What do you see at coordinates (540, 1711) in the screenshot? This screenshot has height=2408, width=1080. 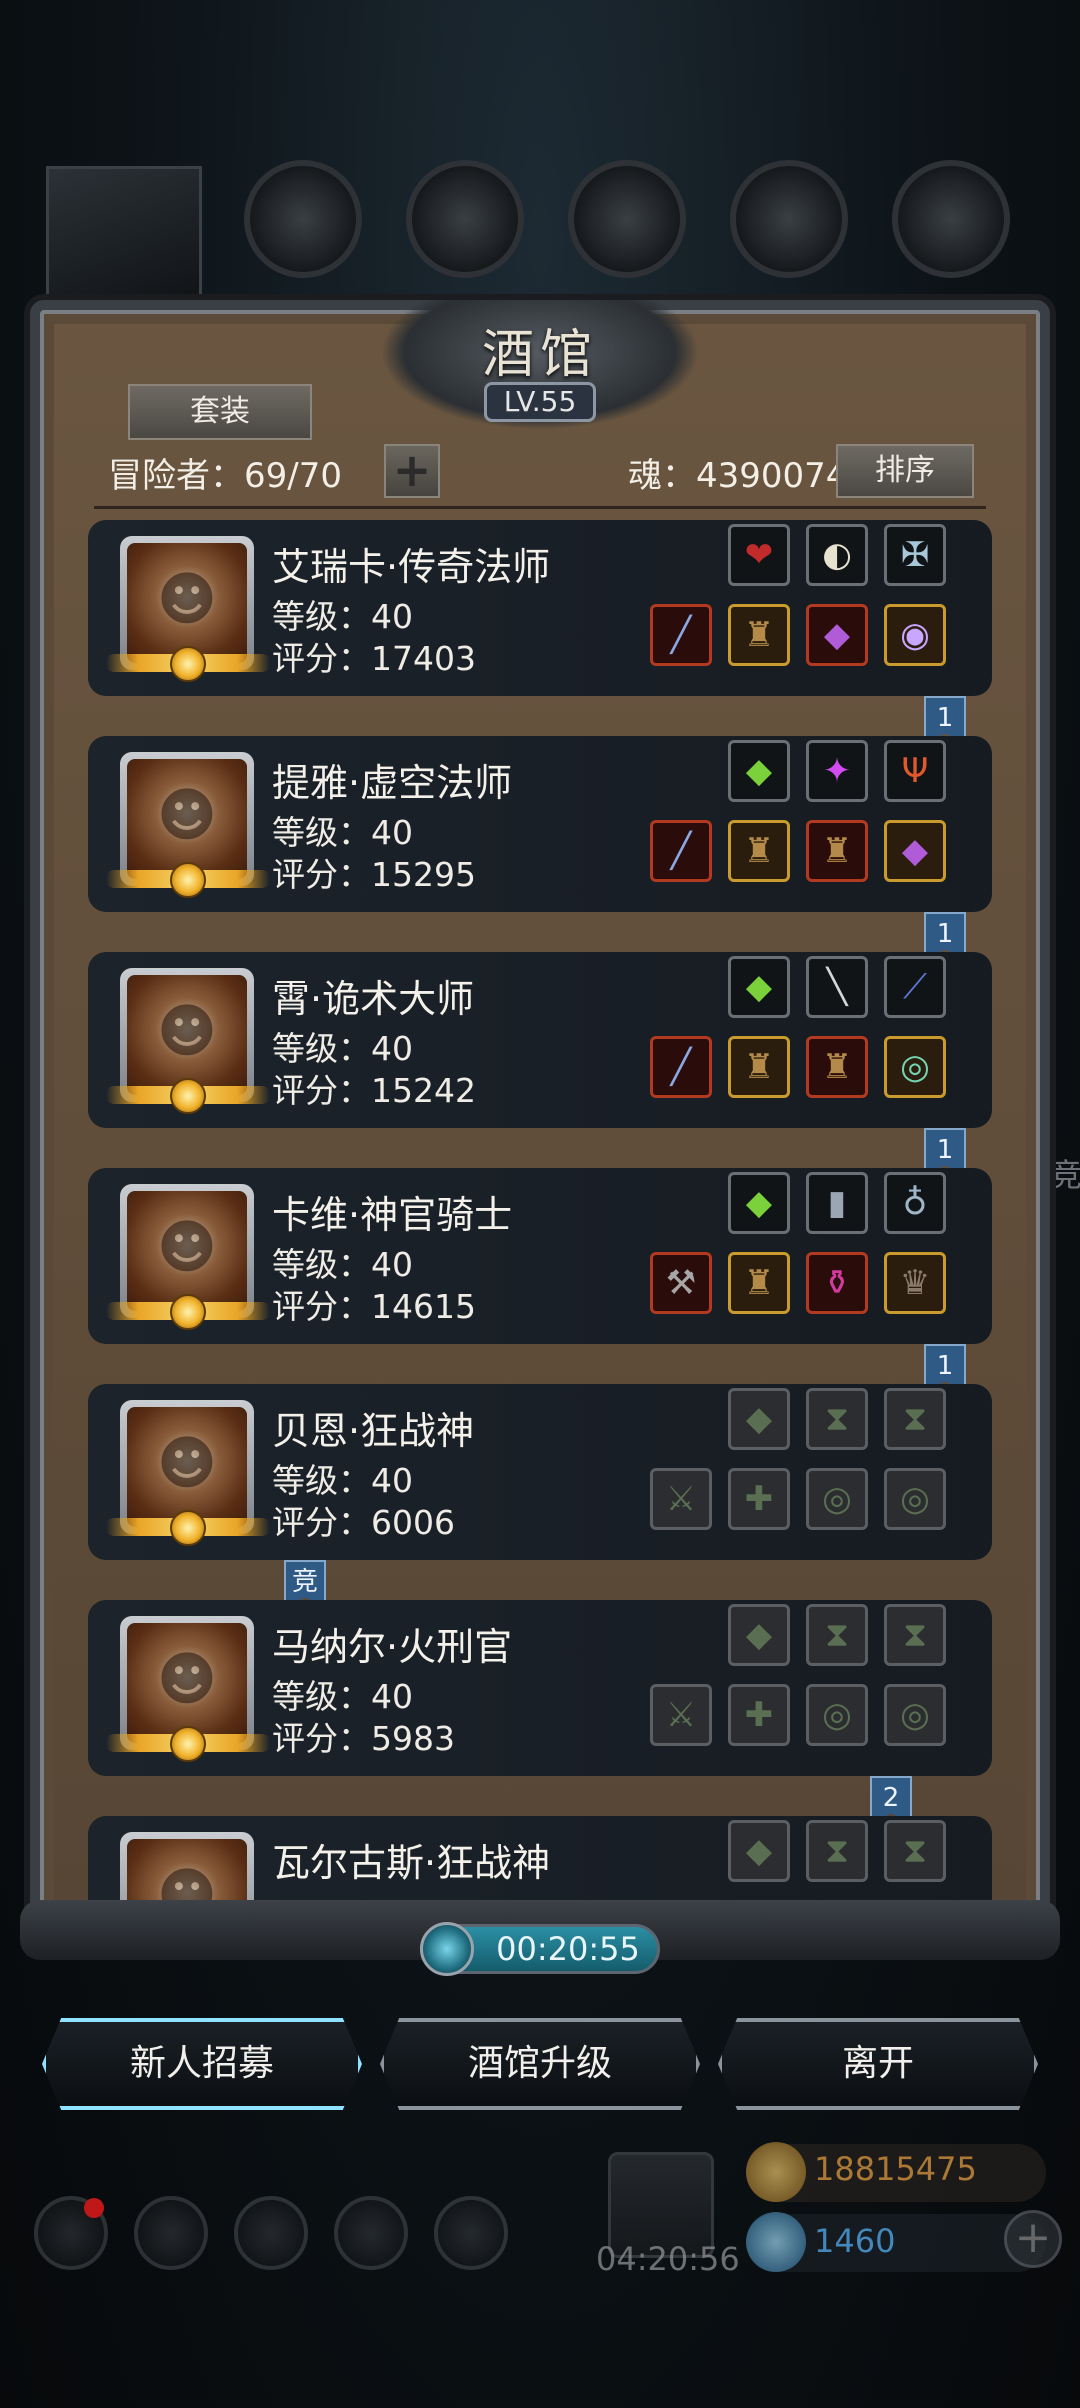 I see `hero-row: ☻ 马纳尔·火刑官 等级：40 评分：5983 ◆ ⧗ ⧗ ⚔ ✚ ◎ ◎ 2` at bounding box center [540, 1711].